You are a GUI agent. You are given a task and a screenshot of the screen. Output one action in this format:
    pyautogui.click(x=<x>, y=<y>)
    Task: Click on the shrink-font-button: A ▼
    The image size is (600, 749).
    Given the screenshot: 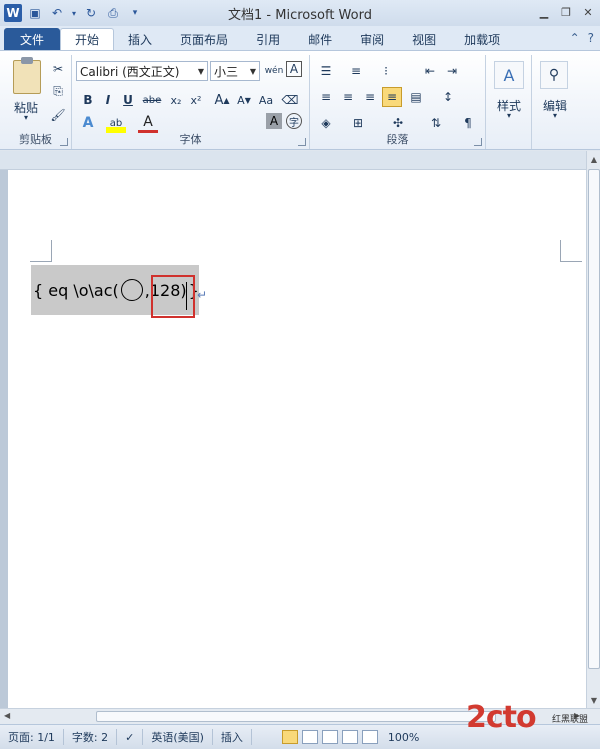 What is the action you would take?
    pyautogui.click(x=244, y=100)
    